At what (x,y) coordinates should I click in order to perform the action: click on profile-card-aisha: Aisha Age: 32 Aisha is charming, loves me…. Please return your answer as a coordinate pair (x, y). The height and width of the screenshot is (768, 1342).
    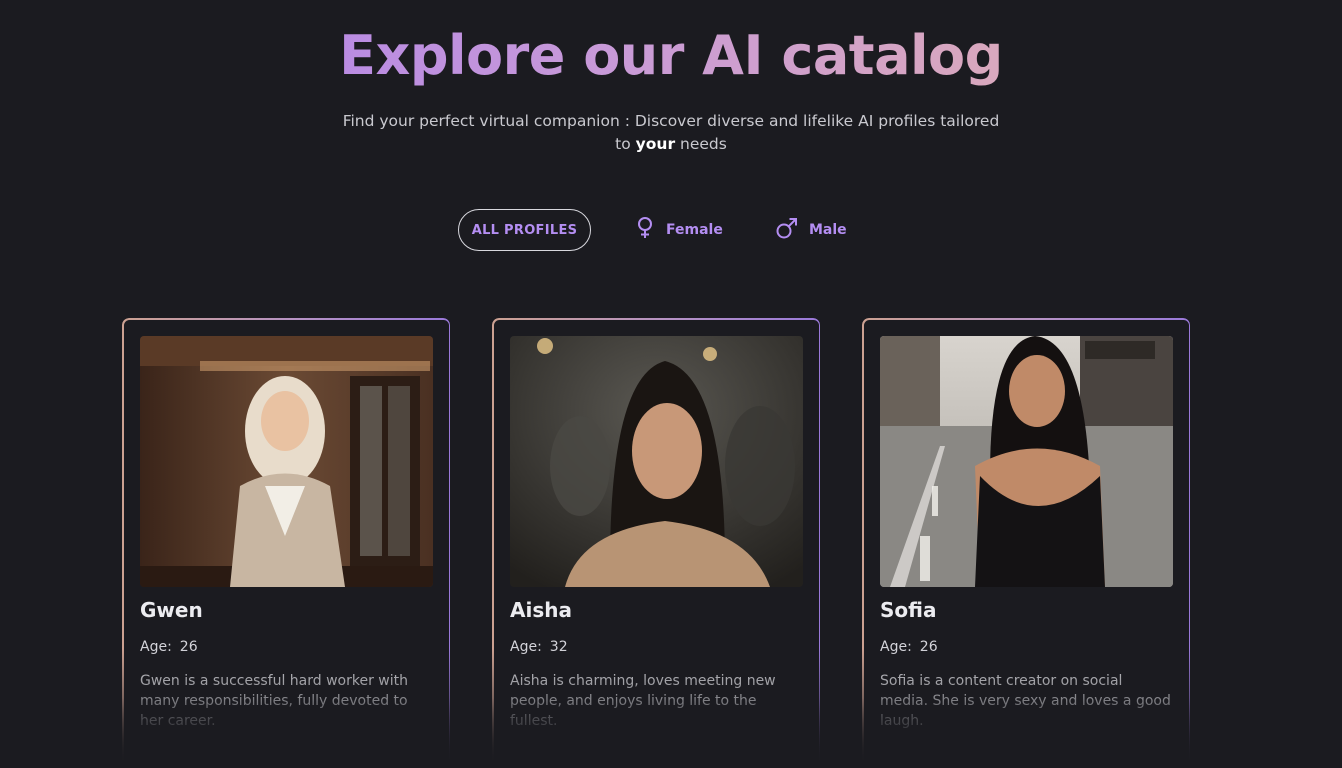
    Looking at the image, I should click on (656, 543).